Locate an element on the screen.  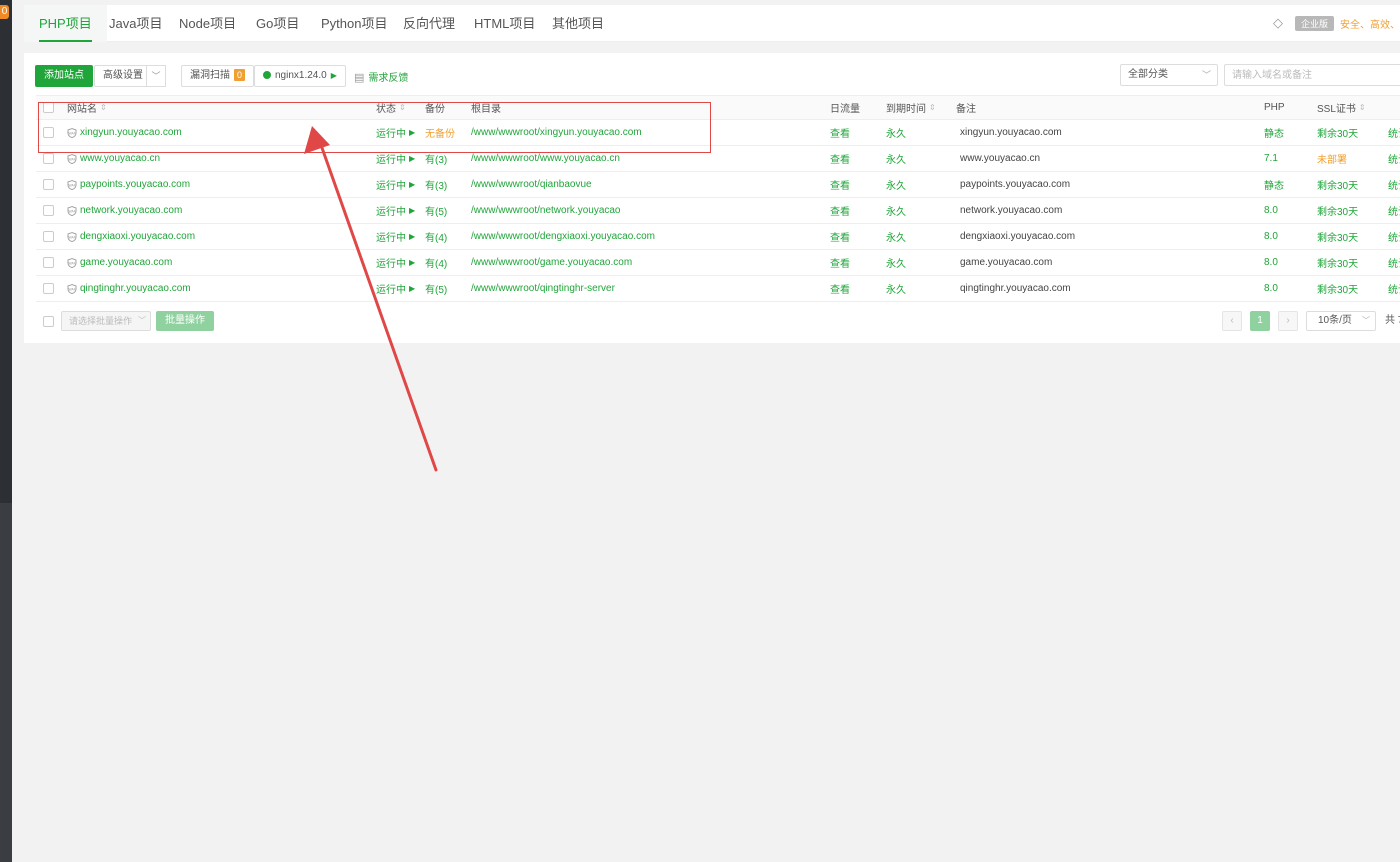
note-text: xingyun.youyacao.com is located at coordinates (1011, 132).